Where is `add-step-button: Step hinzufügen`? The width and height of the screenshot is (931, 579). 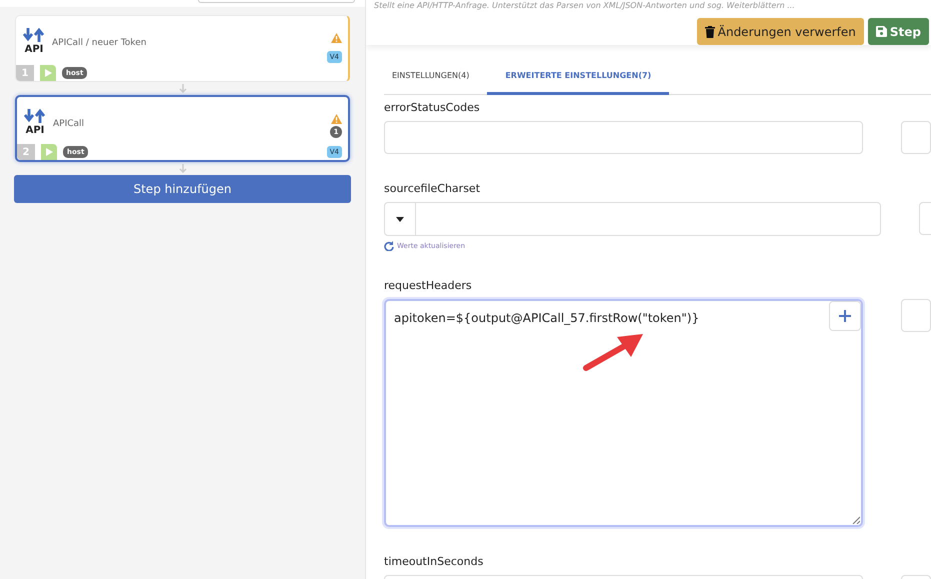 add-step-button: Step hinzufügen is located at coordinates (182, 189).